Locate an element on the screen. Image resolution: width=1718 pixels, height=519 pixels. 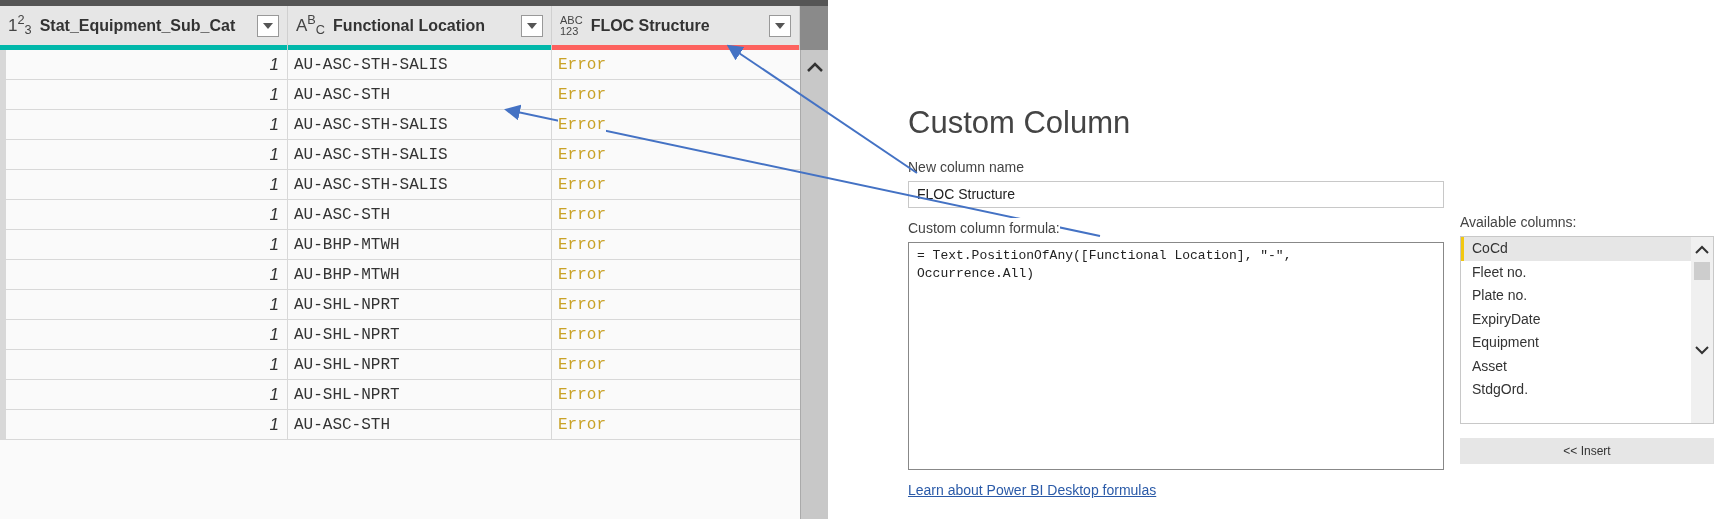
type-icon: ABC 123 is located at coordinates (571, 25).